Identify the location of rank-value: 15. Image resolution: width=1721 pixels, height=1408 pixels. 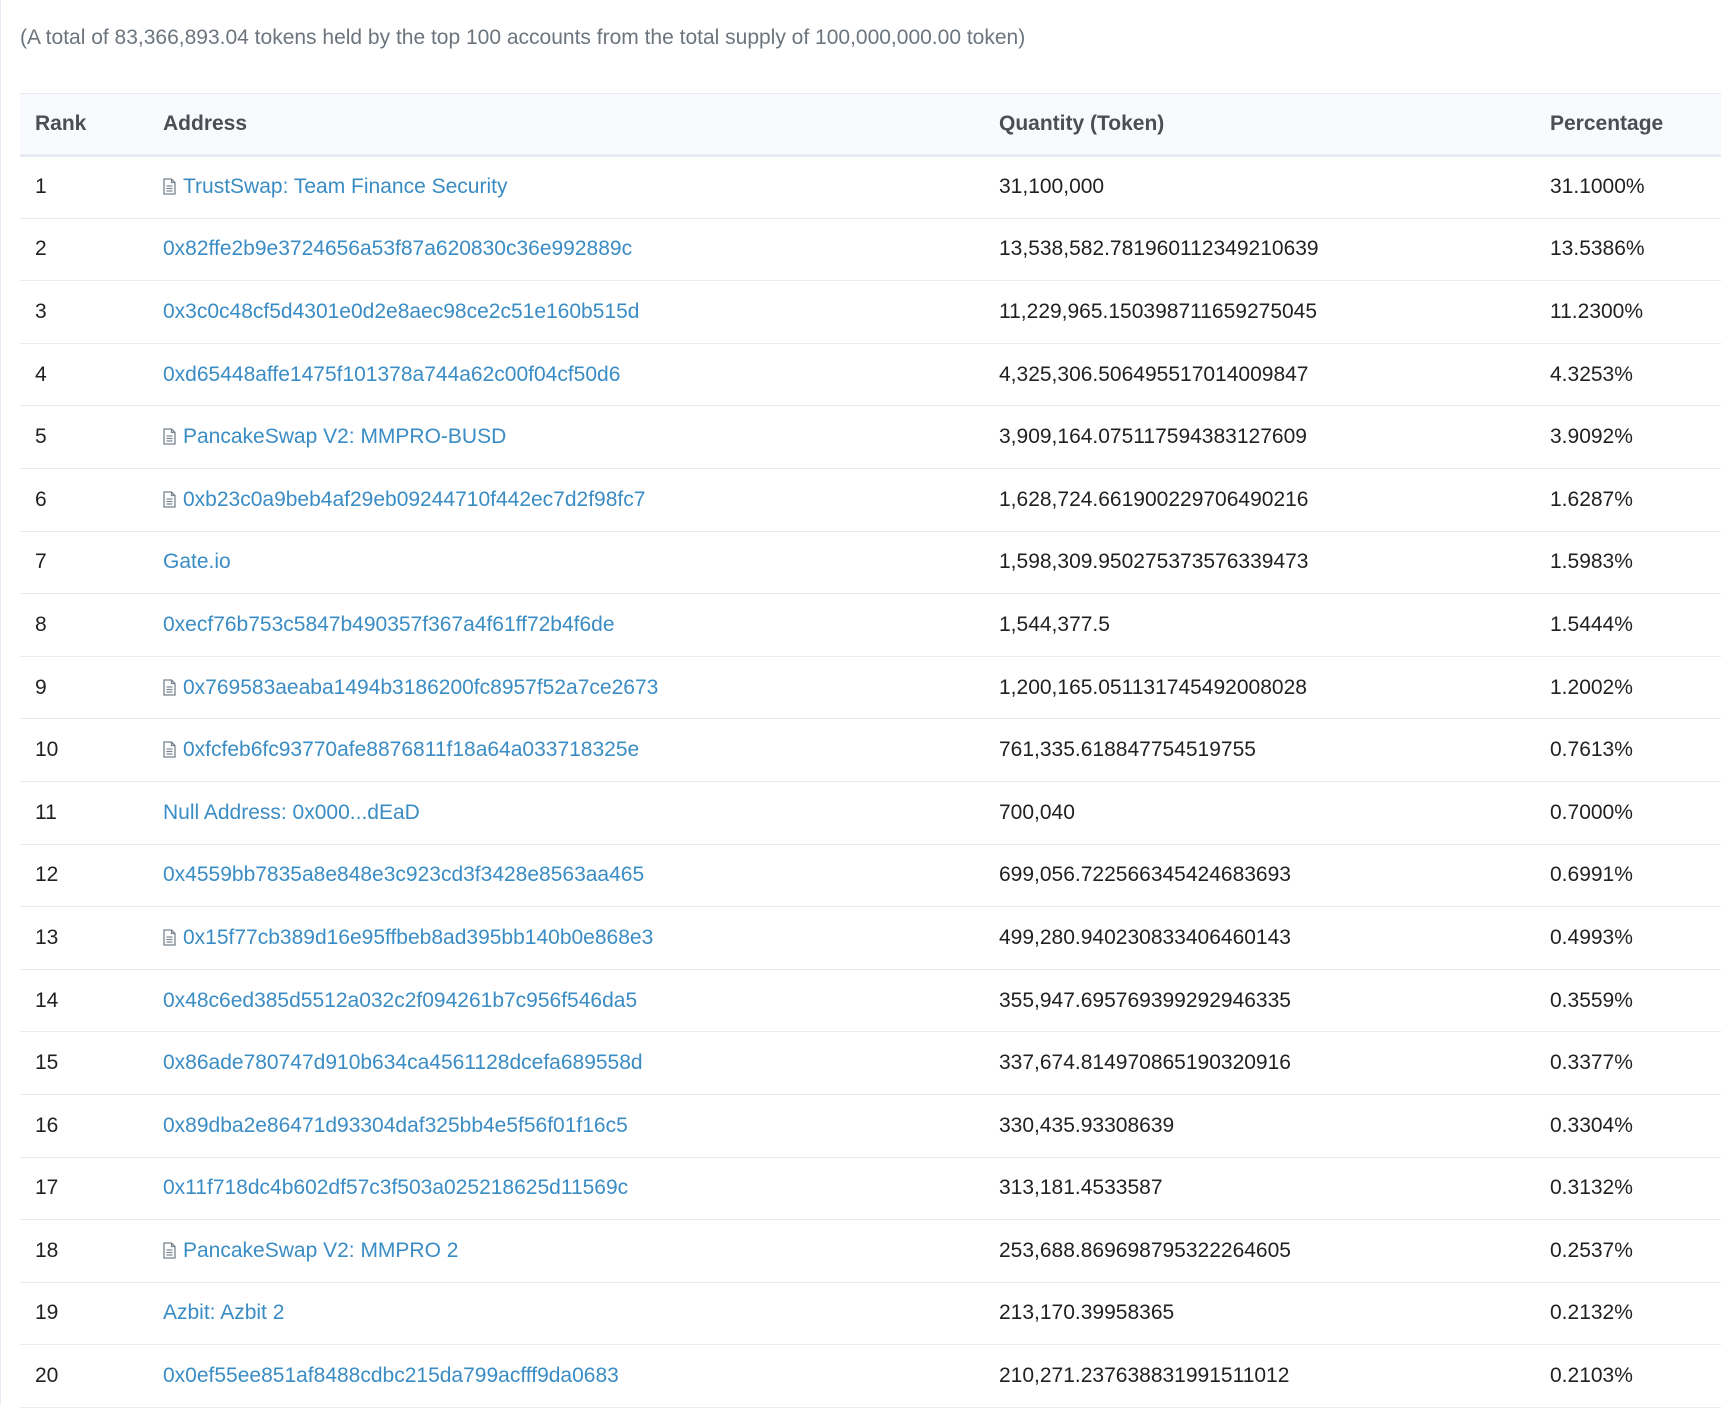
(47, 1063).